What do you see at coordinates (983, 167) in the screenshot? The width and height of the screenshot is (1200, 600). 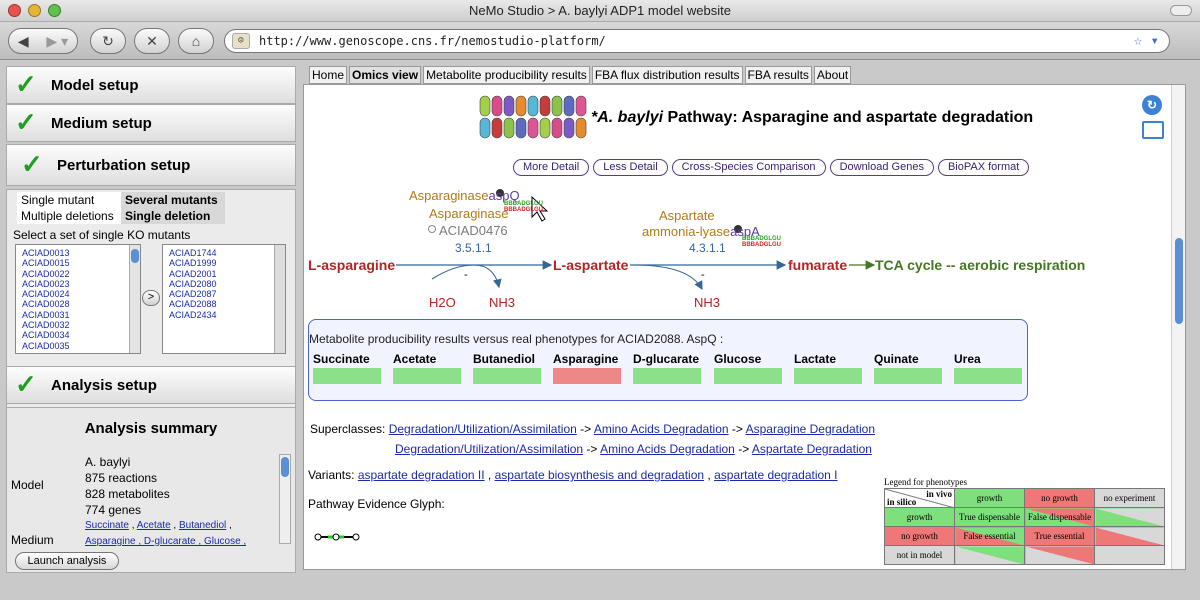 I see `biopax-button: BioPAX format` at bounding box center [983, 167].